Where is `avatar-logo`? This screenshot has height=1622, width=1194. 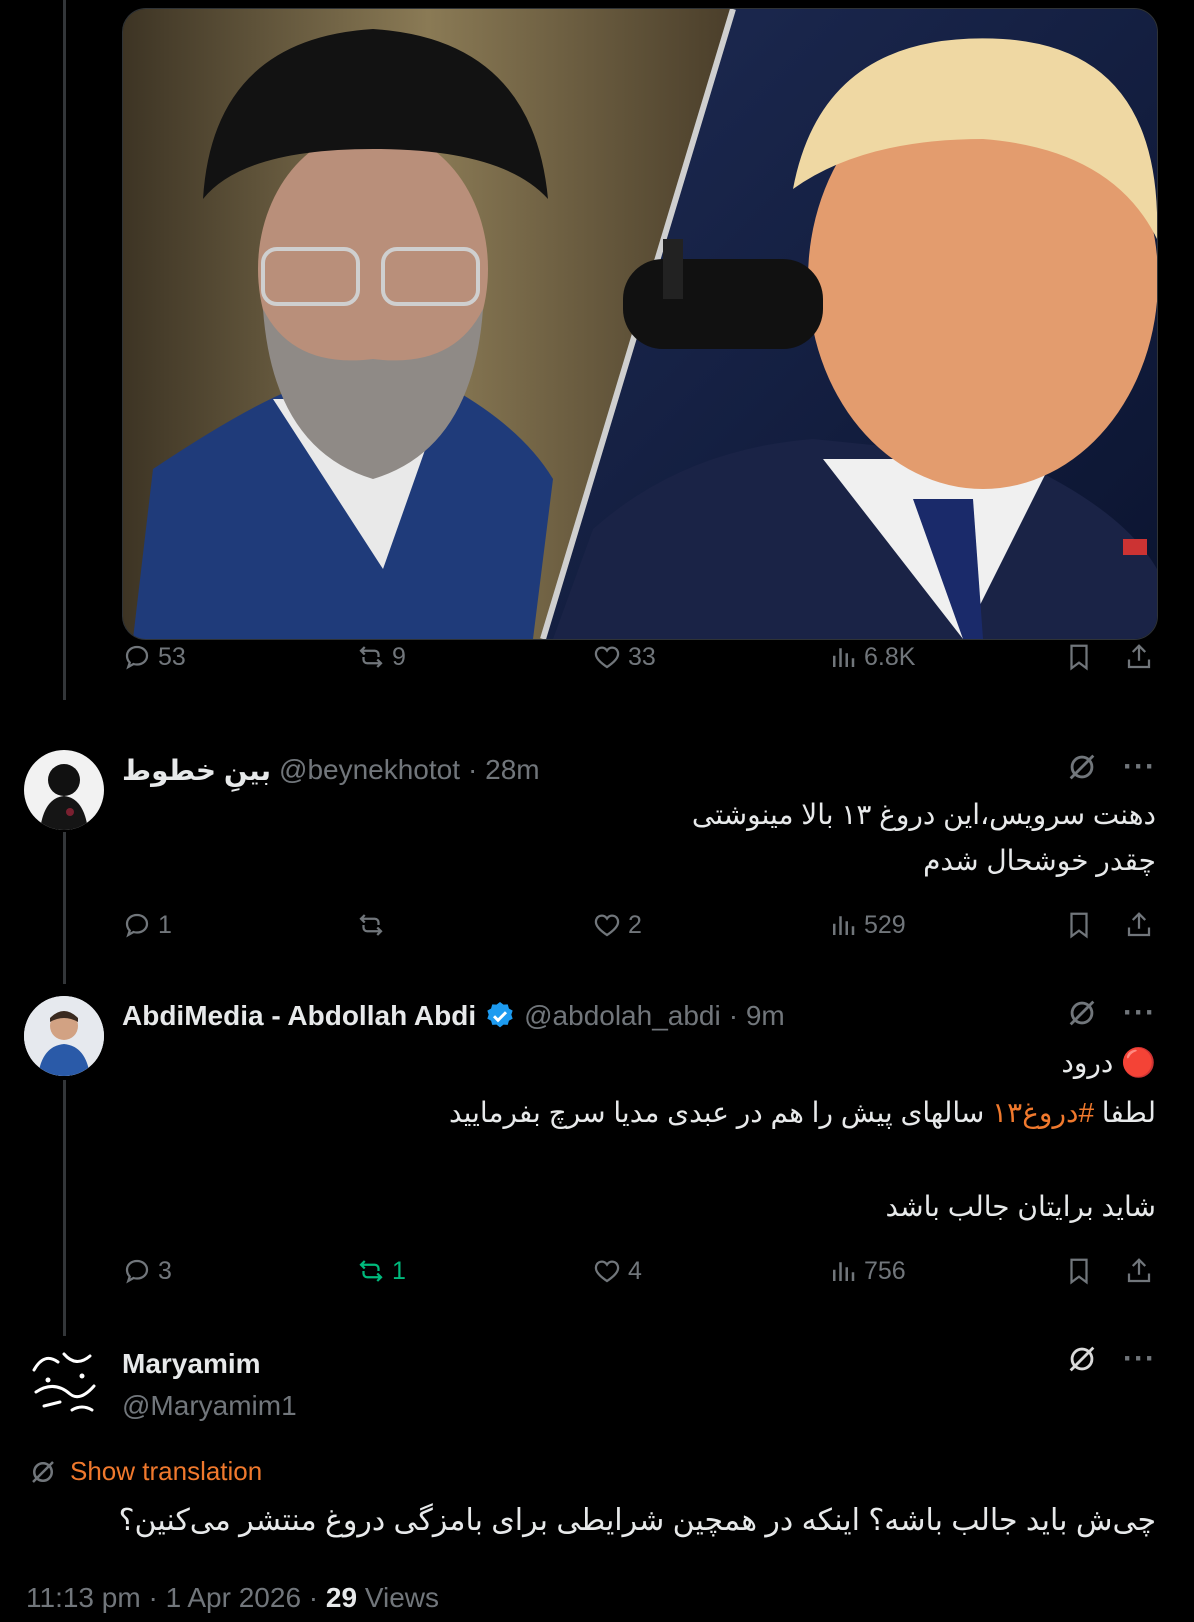 avatar-logo is located at coordinates (64, 1382).